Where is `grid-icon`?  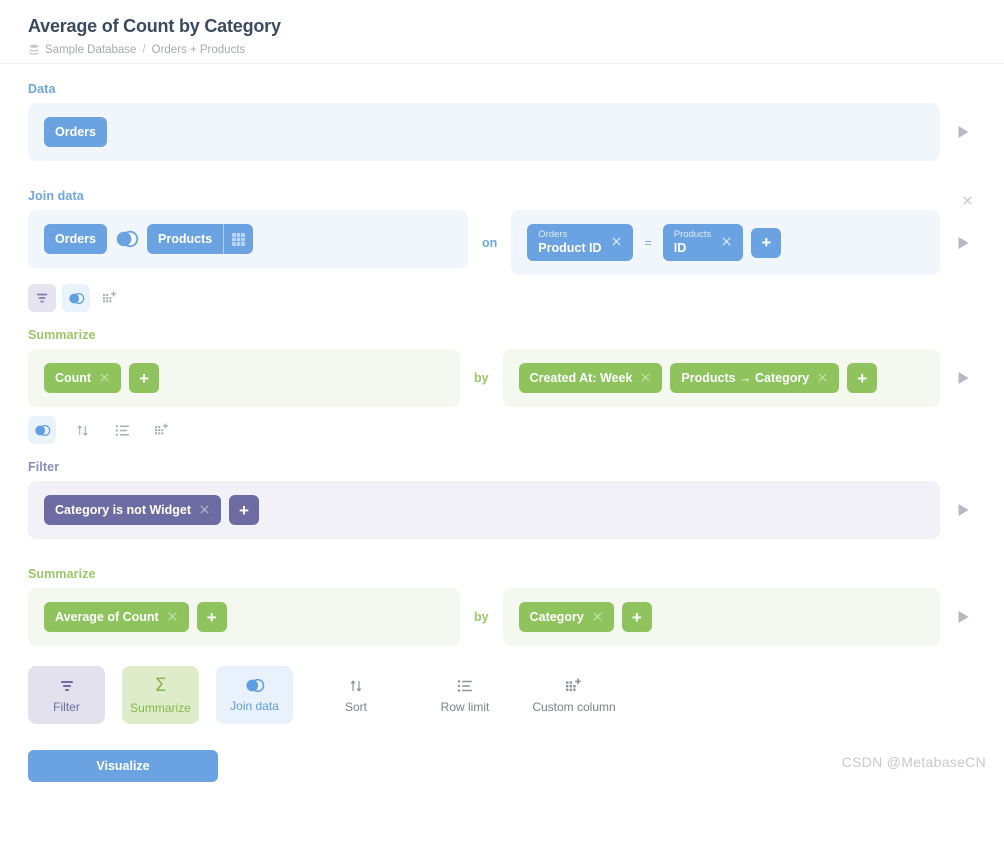 grid-icon is located at coordinates (239, 239).